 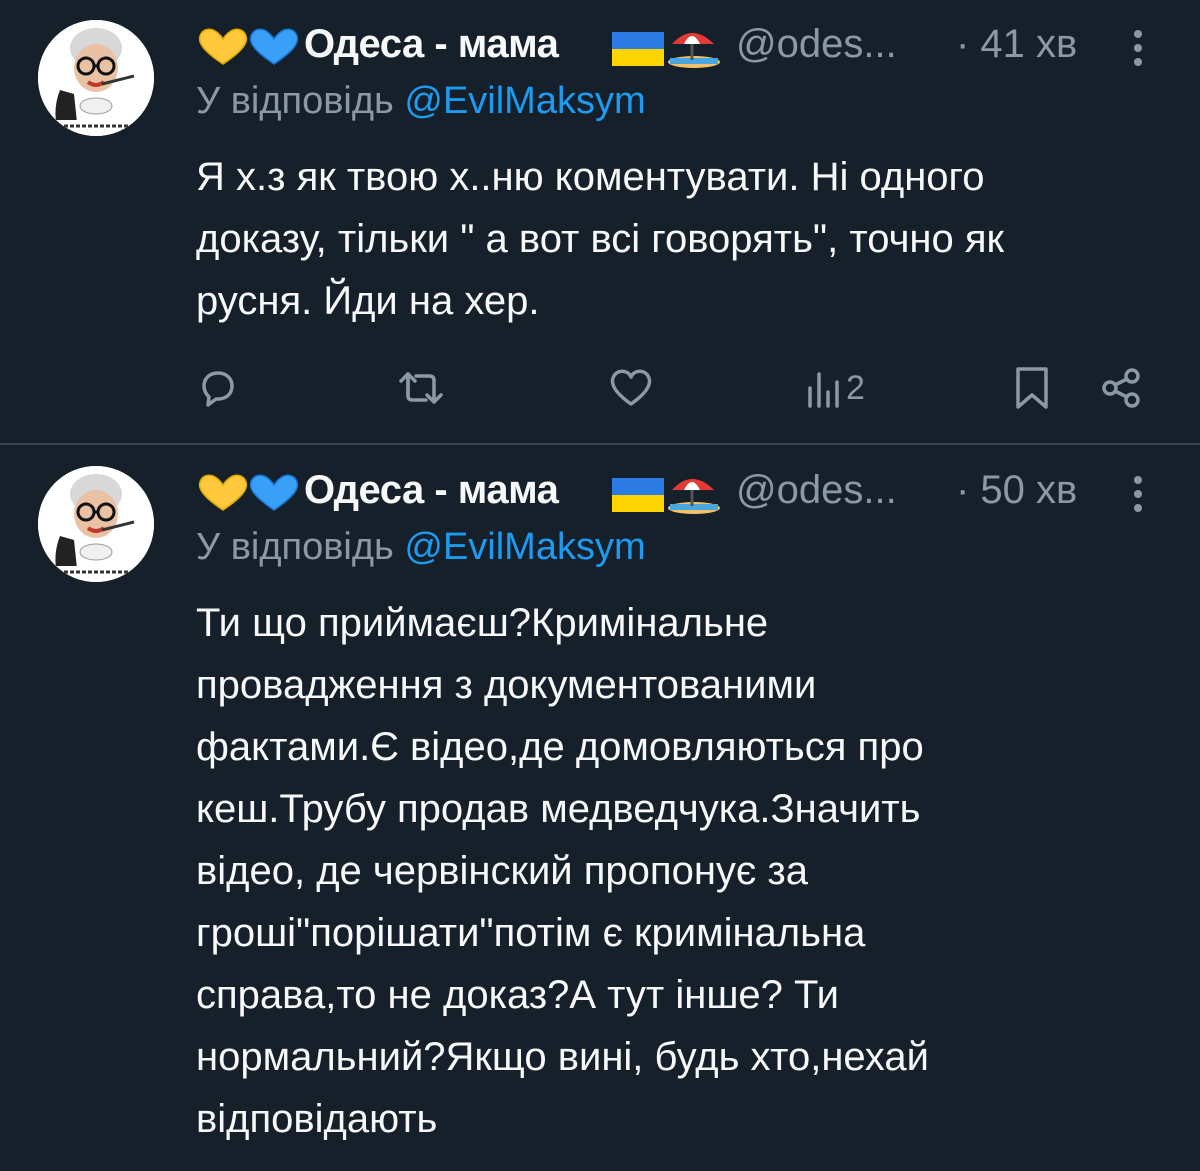 I want to click on views-icon, so click(x=823, y=390).